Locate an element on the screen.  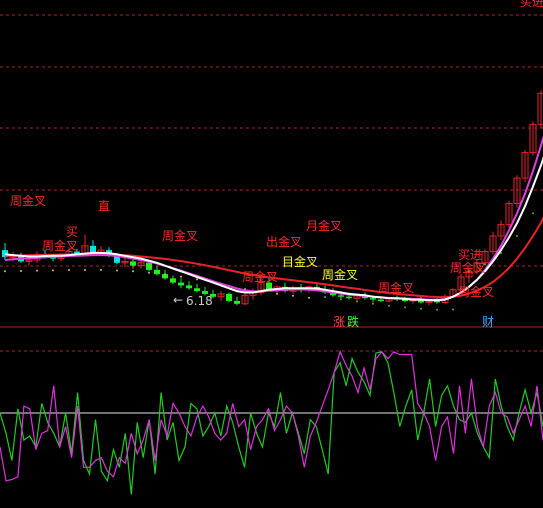
signal-label-2: 周金叉 is located at coordinates (60, 245).